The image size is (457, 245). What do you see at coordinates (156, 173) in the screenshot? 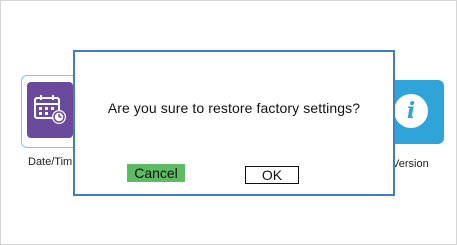
I see `cancel-button: Cancel` at bounding box center [156, 173].